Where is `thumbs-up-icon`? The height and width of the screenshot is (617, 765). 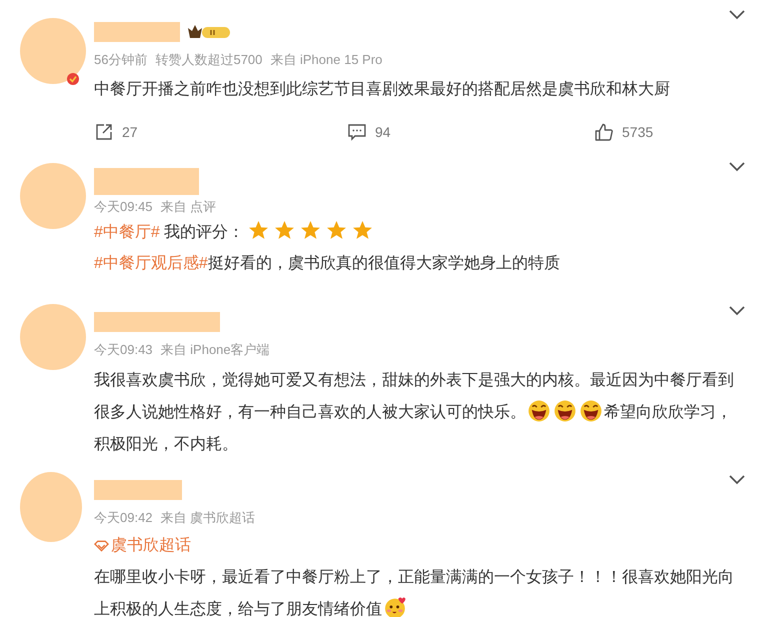
thumbs-up-icon is located at coordinates (604, 132).